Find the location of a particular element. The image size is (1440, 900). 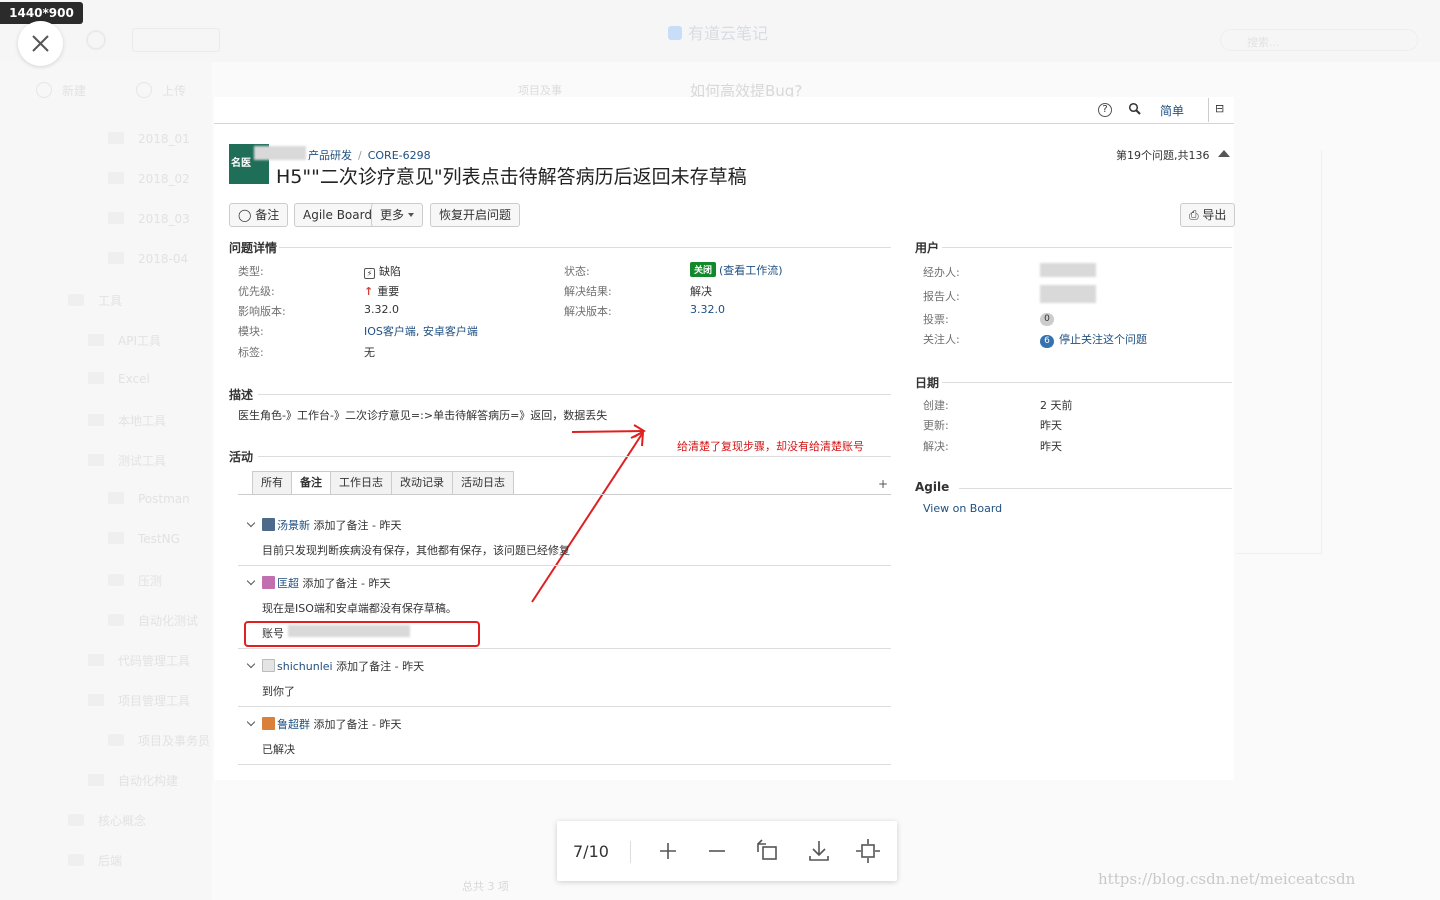

comment-author: 汤景新 is located at coordinates (293, 525).